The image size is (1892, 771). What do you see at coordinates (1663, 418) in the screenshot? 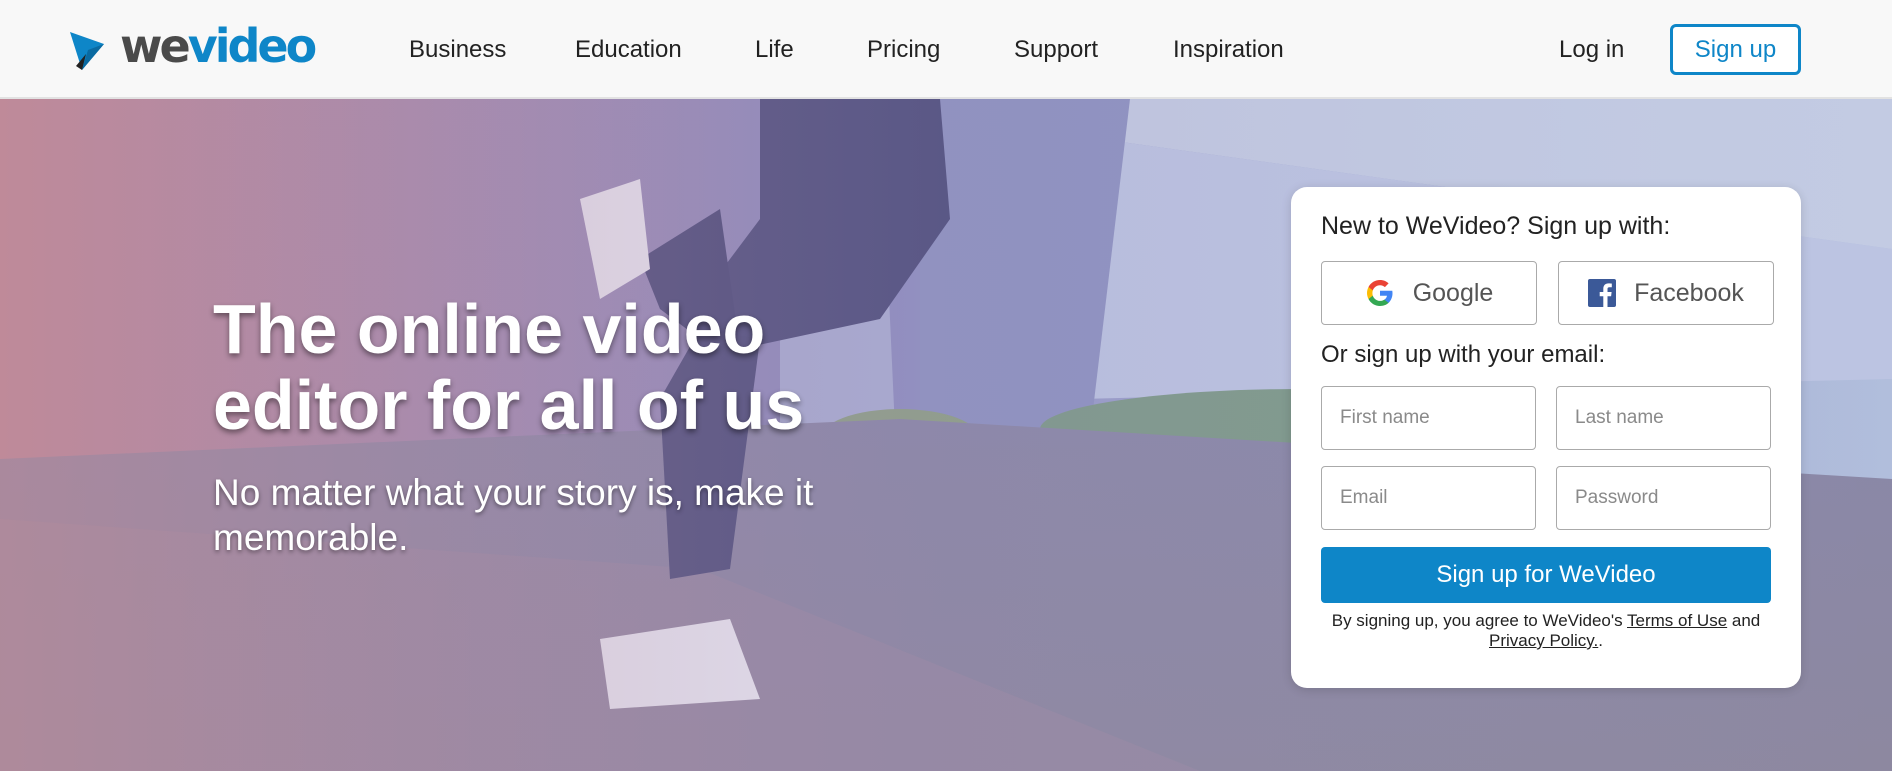
I see `last-name-field` at bounding box center [1663, 418].